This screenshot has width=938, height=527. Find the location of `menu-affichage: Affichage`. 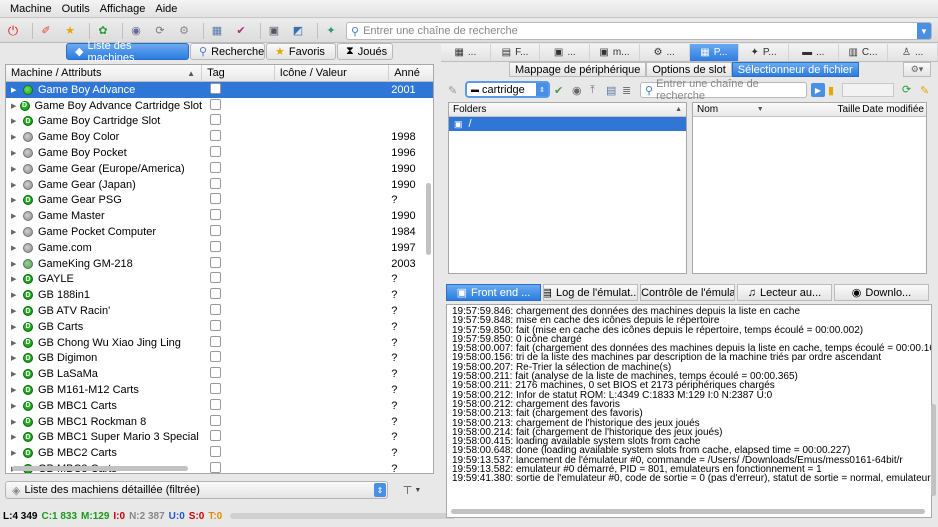

menu-affichage: Affichage is located at coordinates (123, 9).